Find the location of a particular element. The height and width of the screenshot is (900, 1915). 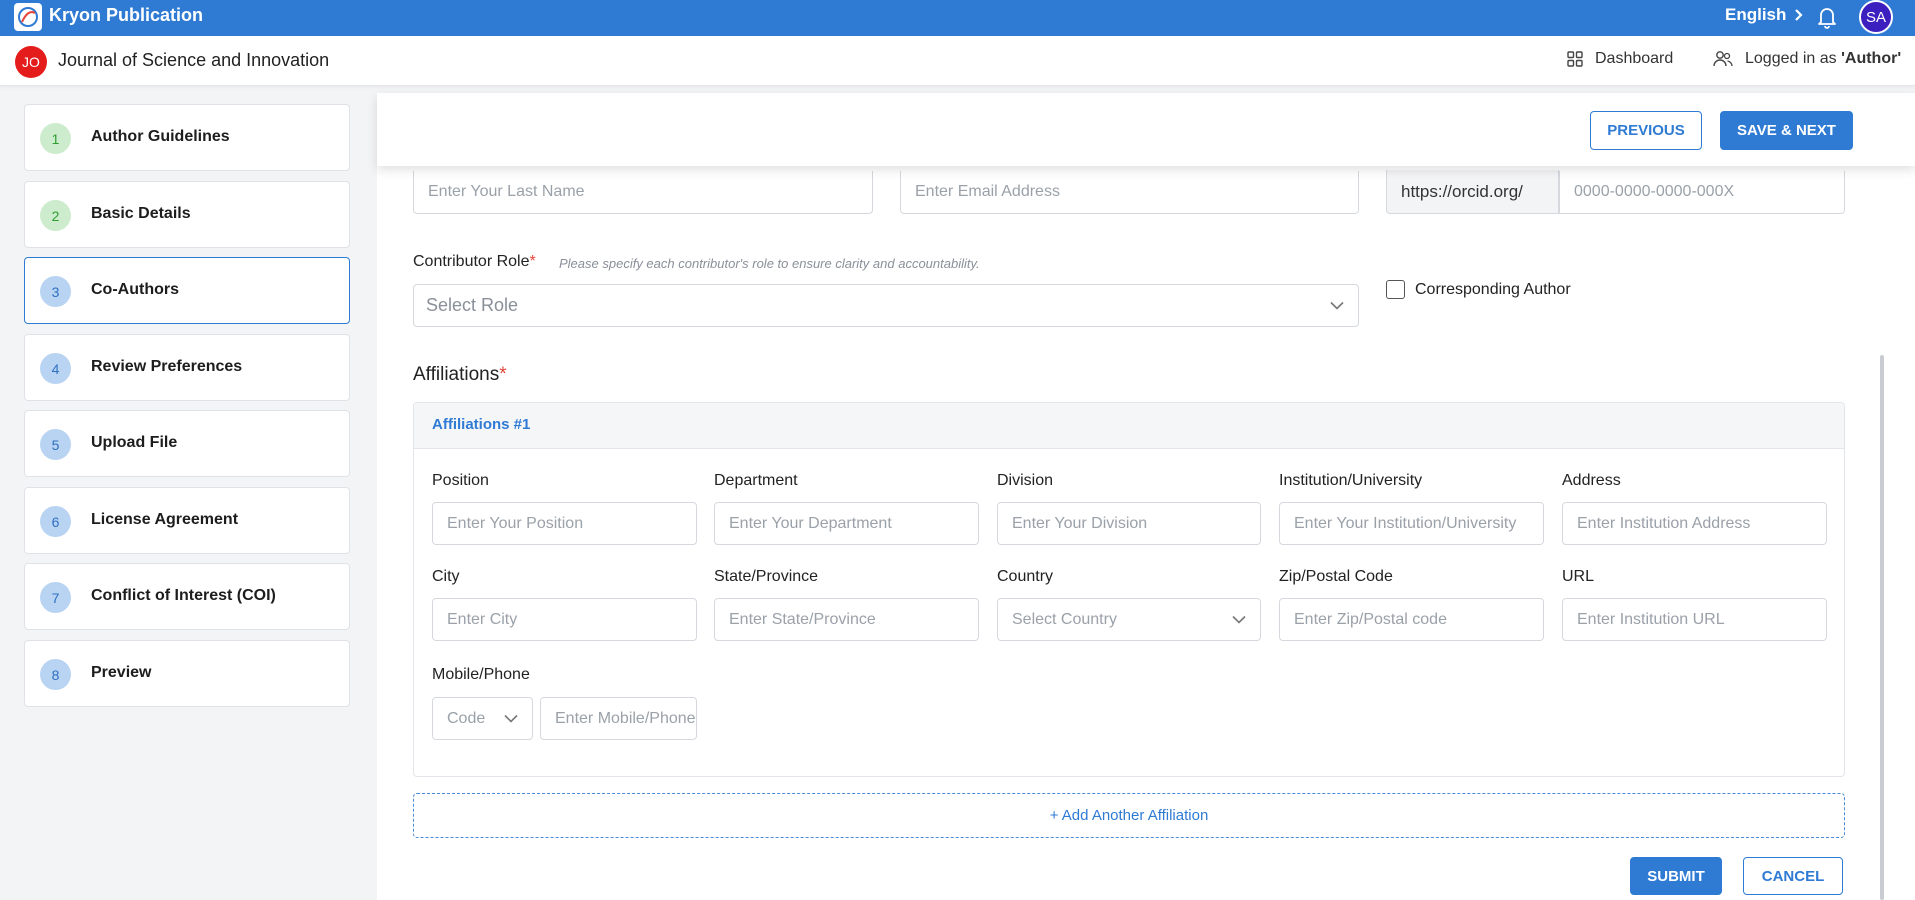

affiliation-card-header is located at coordinates (1129, 426).